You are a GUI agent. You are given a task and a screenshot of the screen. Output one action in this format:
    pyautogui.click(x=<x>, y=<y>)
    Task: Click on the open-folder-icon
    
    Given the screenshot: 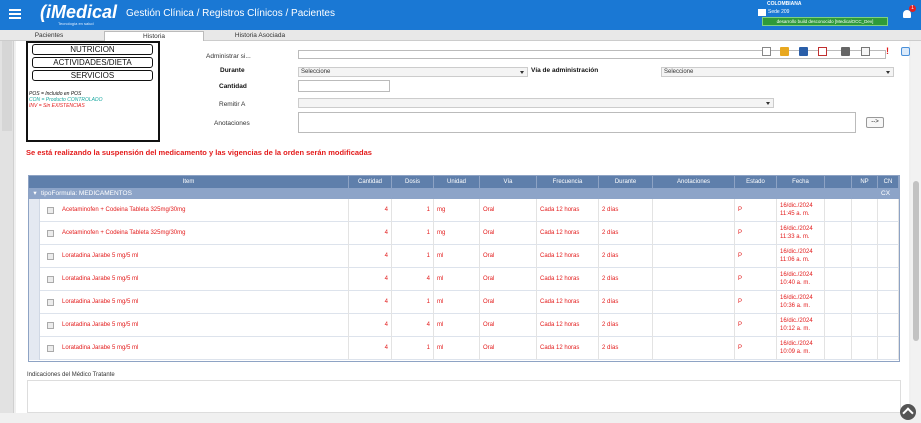 What is the action you would take?
    pyautogui.click(x=784, y=51)
    